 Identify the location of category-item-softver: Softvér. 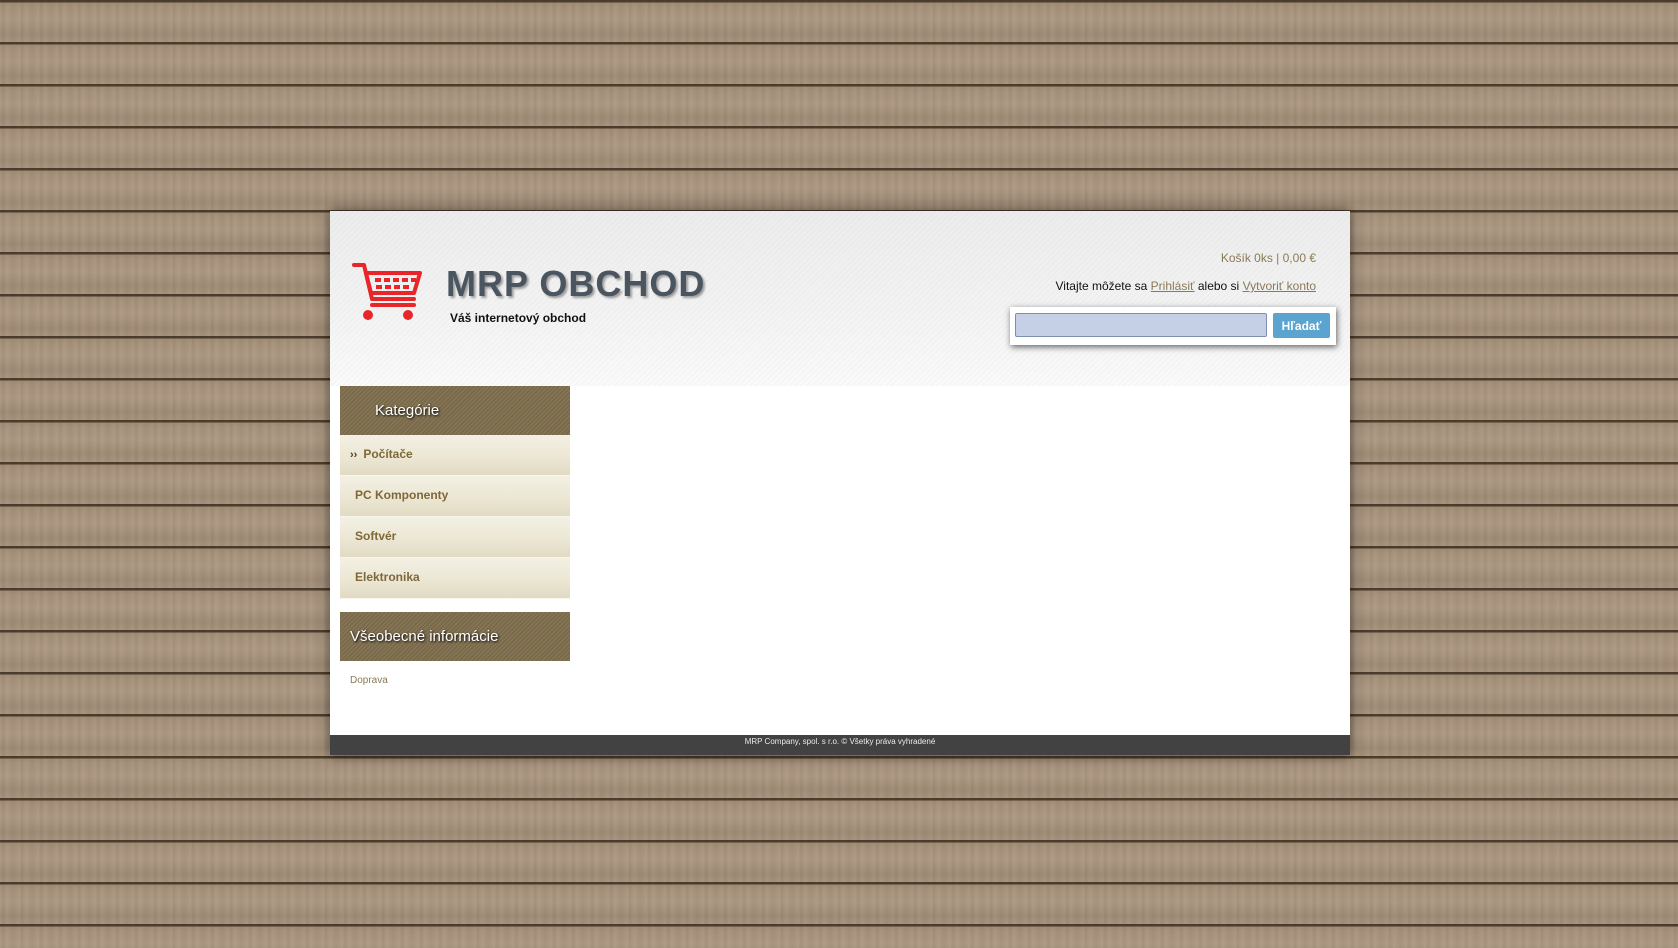
(455, 537).